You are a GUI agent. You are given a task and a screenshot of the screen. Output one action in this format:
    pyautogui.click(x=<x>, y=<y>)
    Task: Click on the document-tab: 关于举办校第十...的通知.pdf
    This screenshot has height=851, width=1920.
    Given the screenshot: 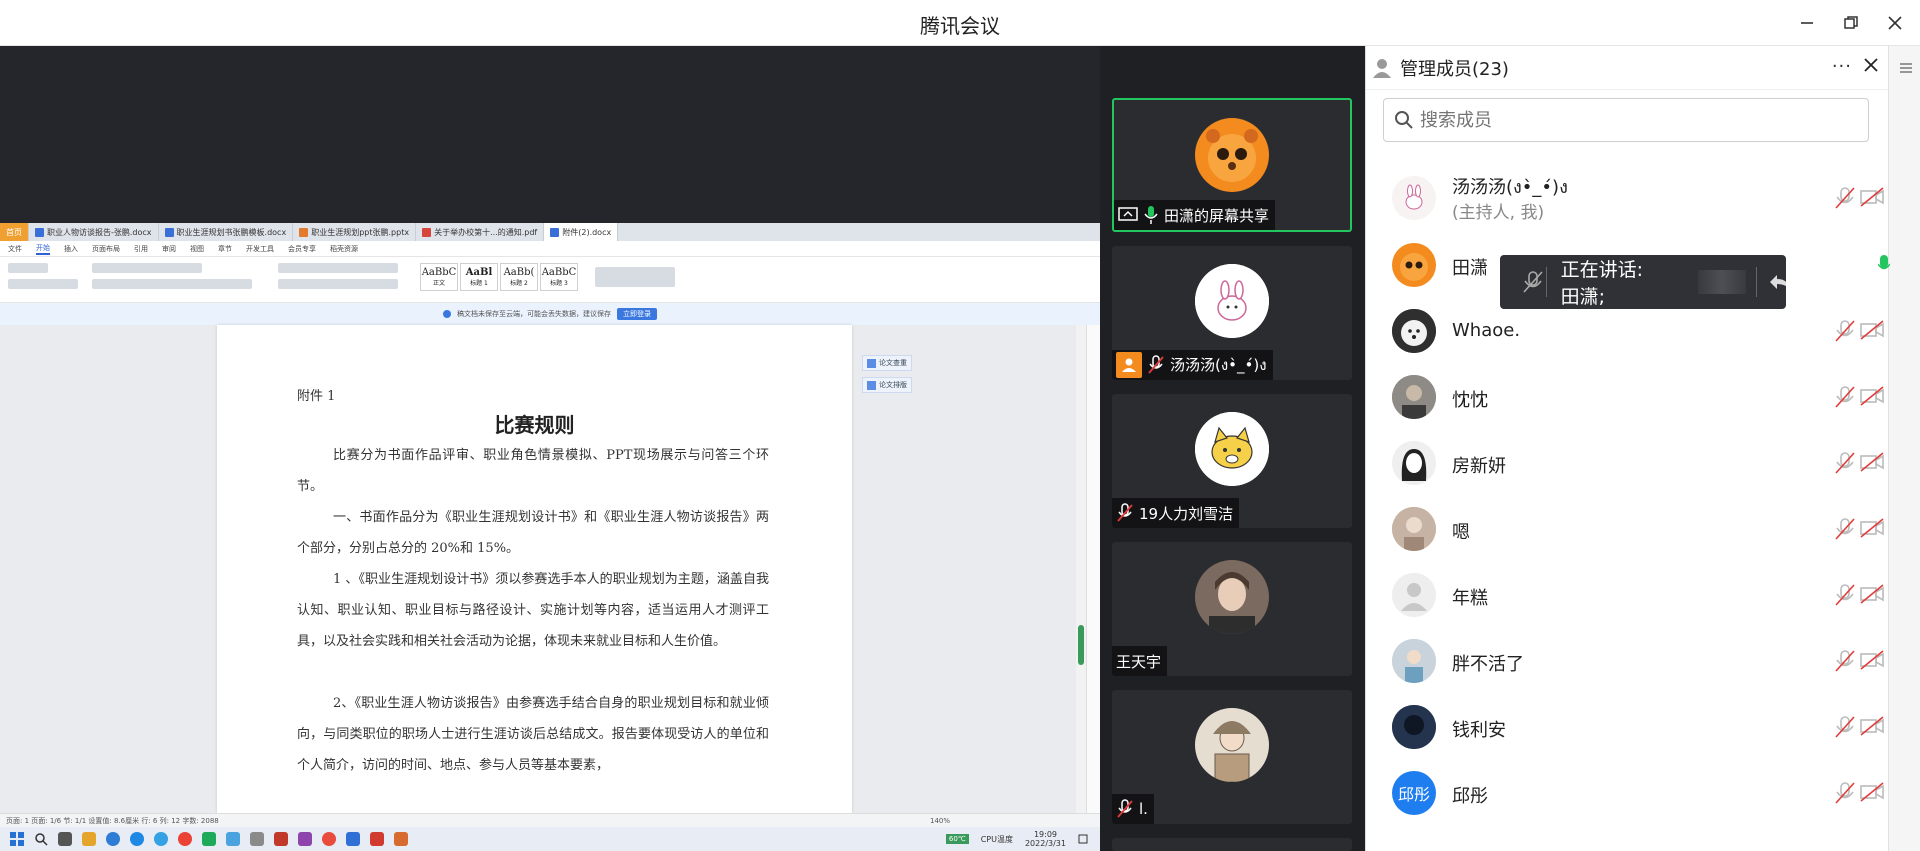 What is the action you would take?
    pyautogui.click(x=480, y=232)
    